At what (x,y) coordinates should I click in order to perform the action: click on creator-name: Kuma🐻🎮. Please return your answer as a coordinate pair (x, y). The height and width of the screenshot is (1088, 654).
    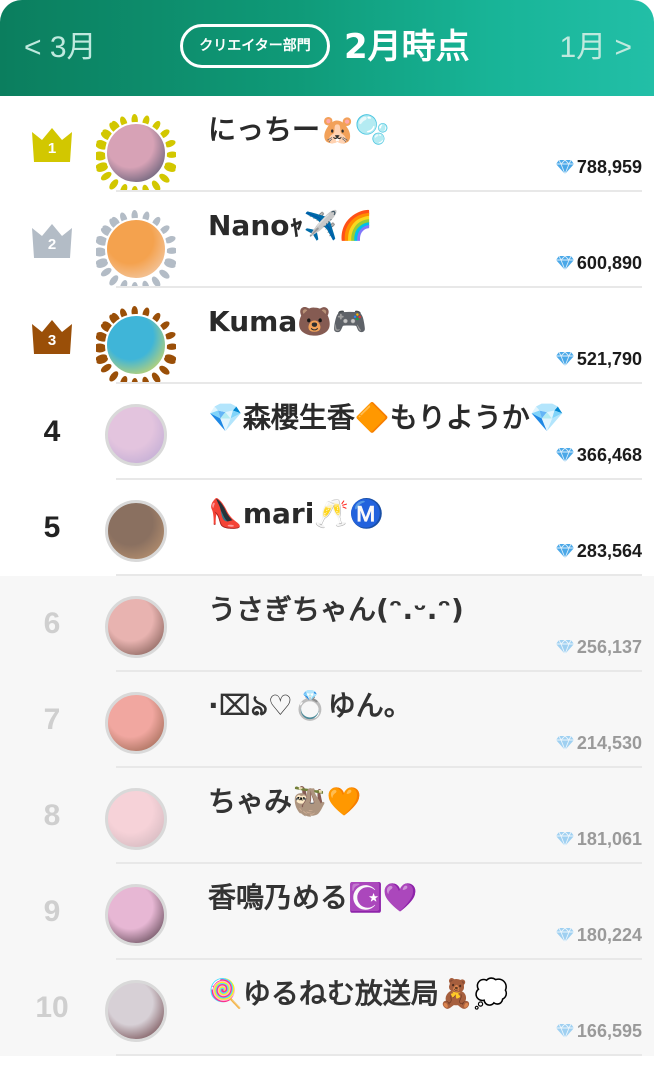
    Looking at the image, I should click on (287, 321).